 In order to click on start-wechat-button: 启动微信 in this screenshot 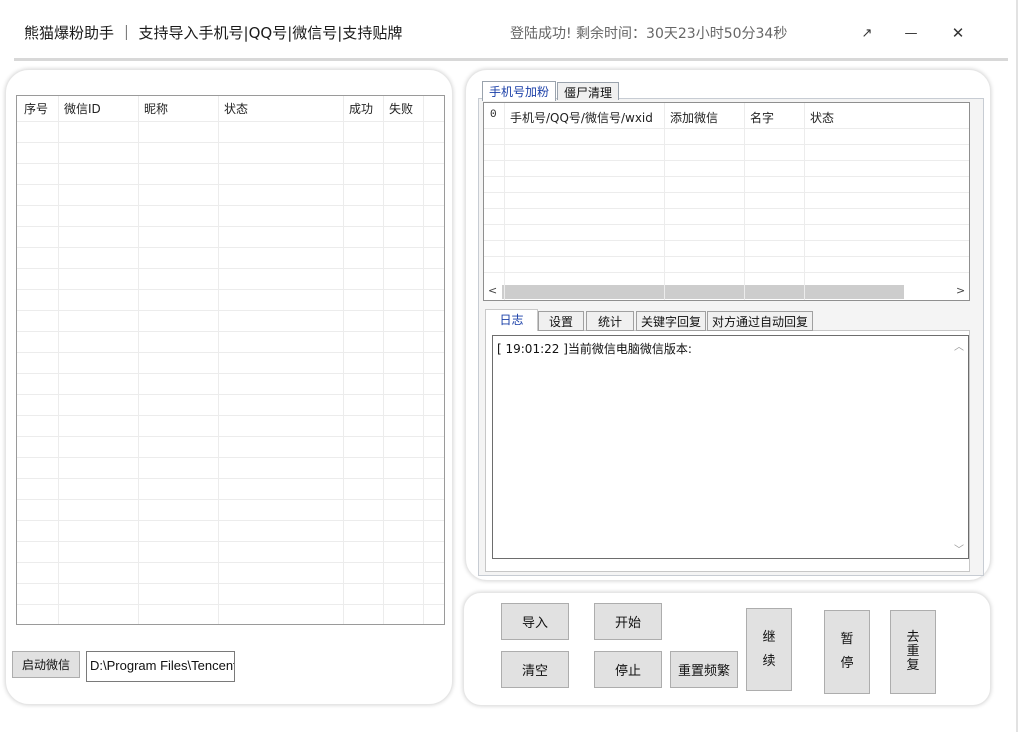, I will do `click(46, 664)`.